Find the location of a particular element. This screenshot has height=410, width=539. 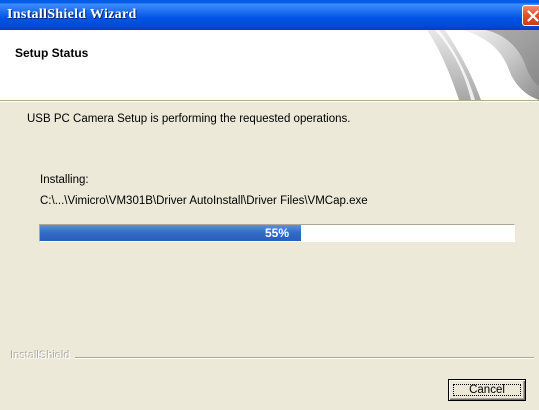

install-progress-bar: 55% is located at coordinates (277, 233).